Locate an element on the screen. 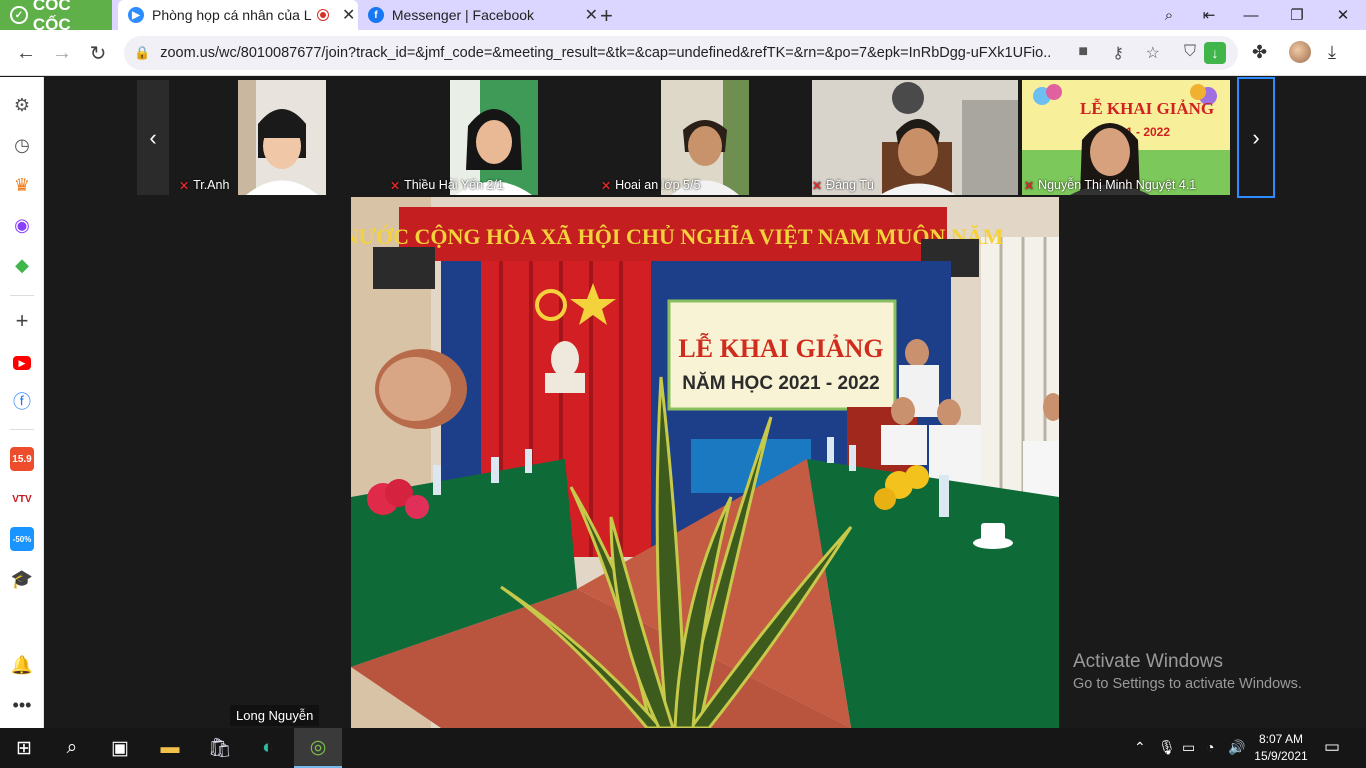 The image size is (1366, 768). settings-gear-icon: ⚙ is located at coordinates (22, 105).